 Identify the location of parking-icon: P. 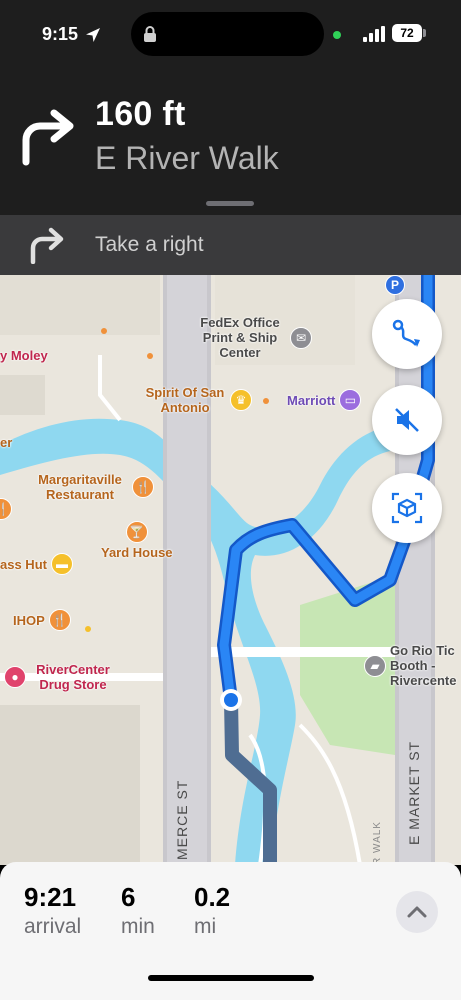
(395, 285).